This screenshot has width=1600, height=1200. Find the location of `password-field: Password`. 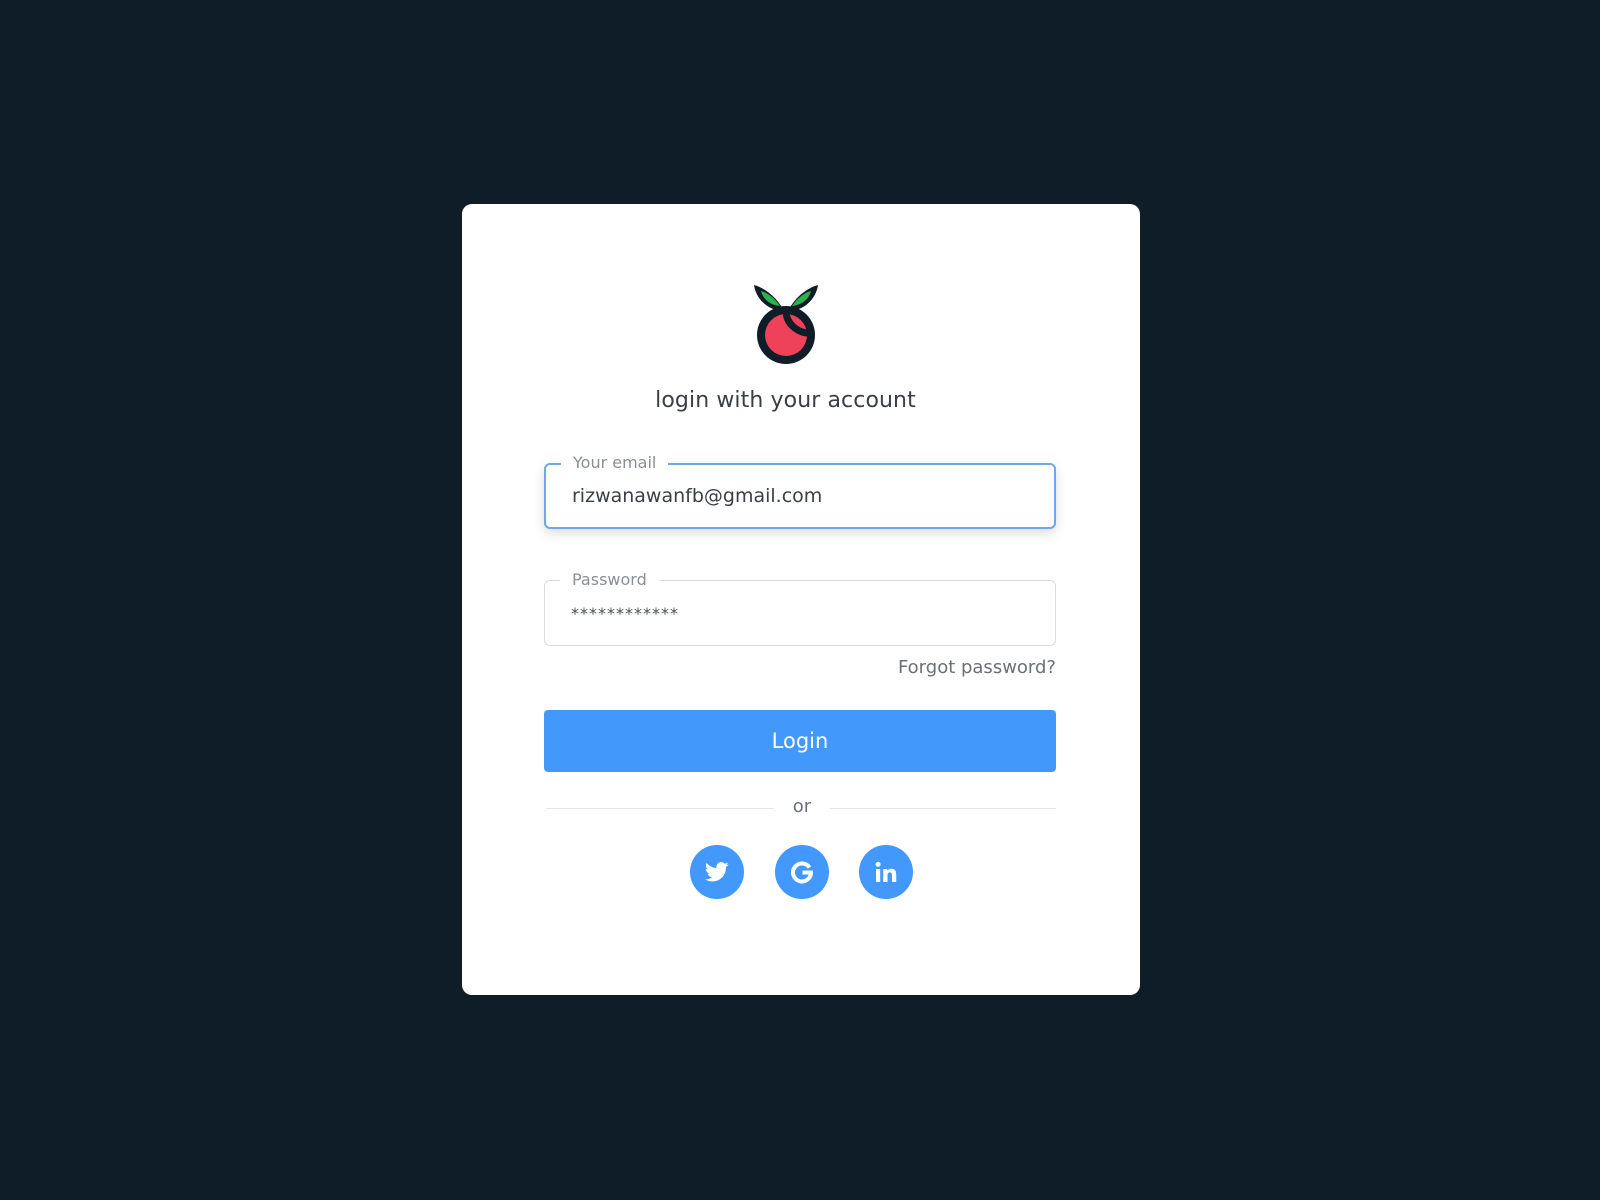

password-field: Password is located at coordinates (800, 608).